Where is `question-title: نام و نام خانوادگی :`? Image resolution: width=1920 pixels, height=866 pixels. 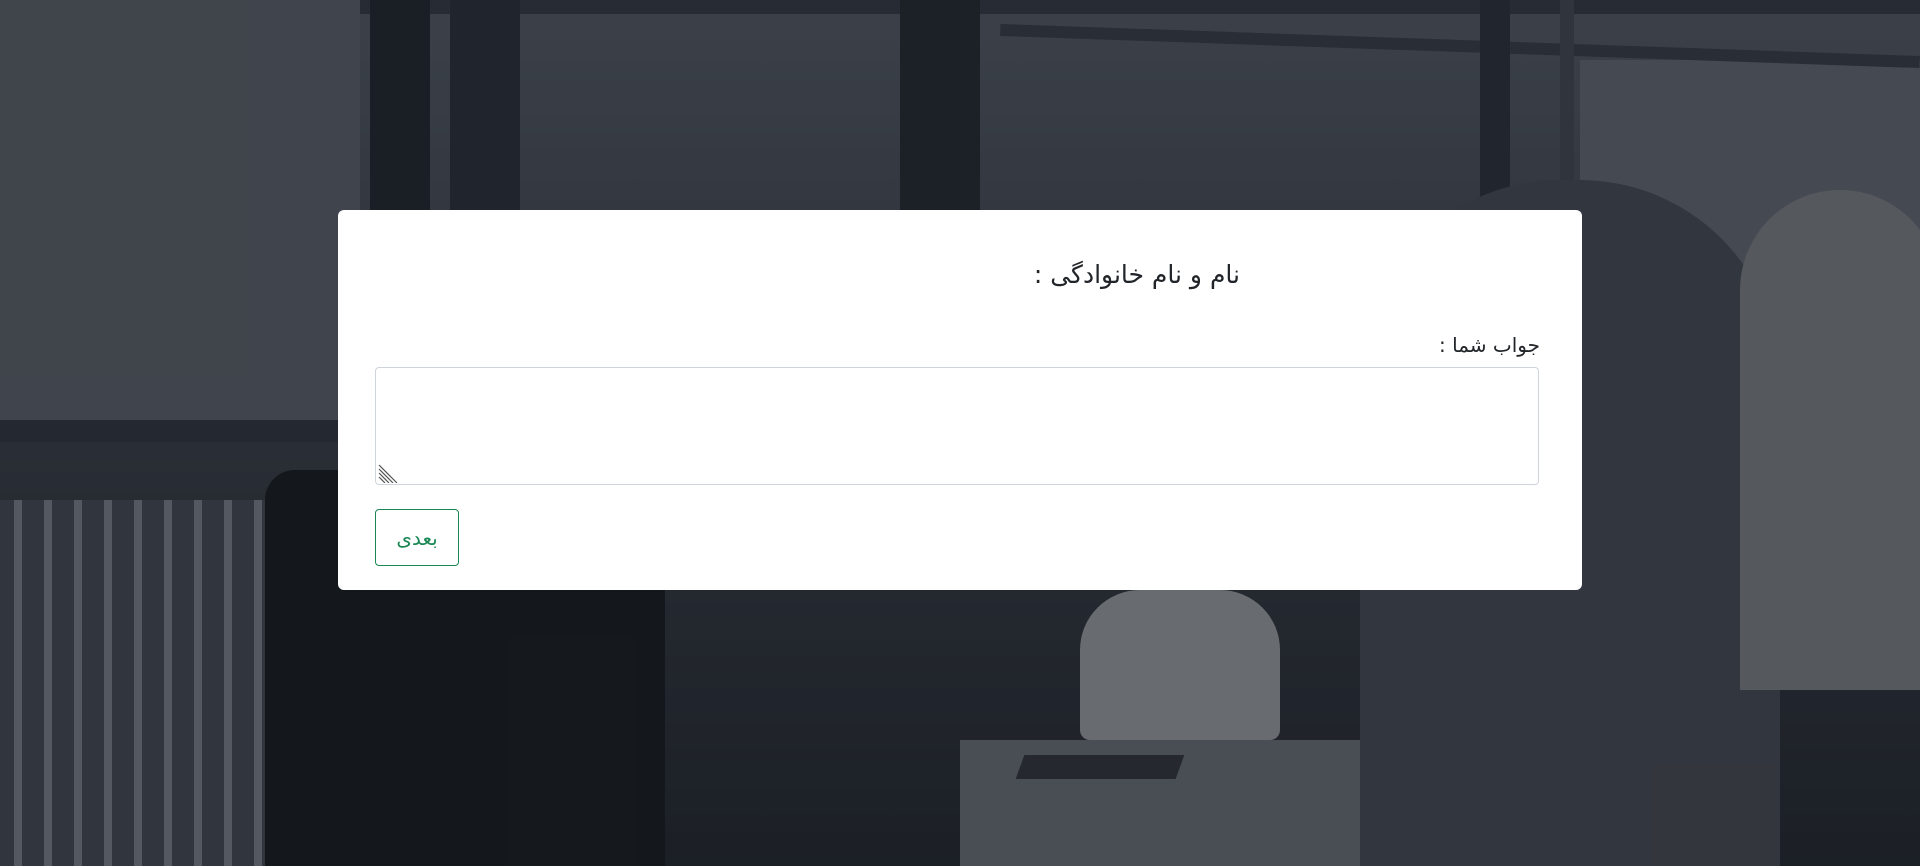
question-title: نام و نام خانوادگی : is located at coordinates (1136, 274).